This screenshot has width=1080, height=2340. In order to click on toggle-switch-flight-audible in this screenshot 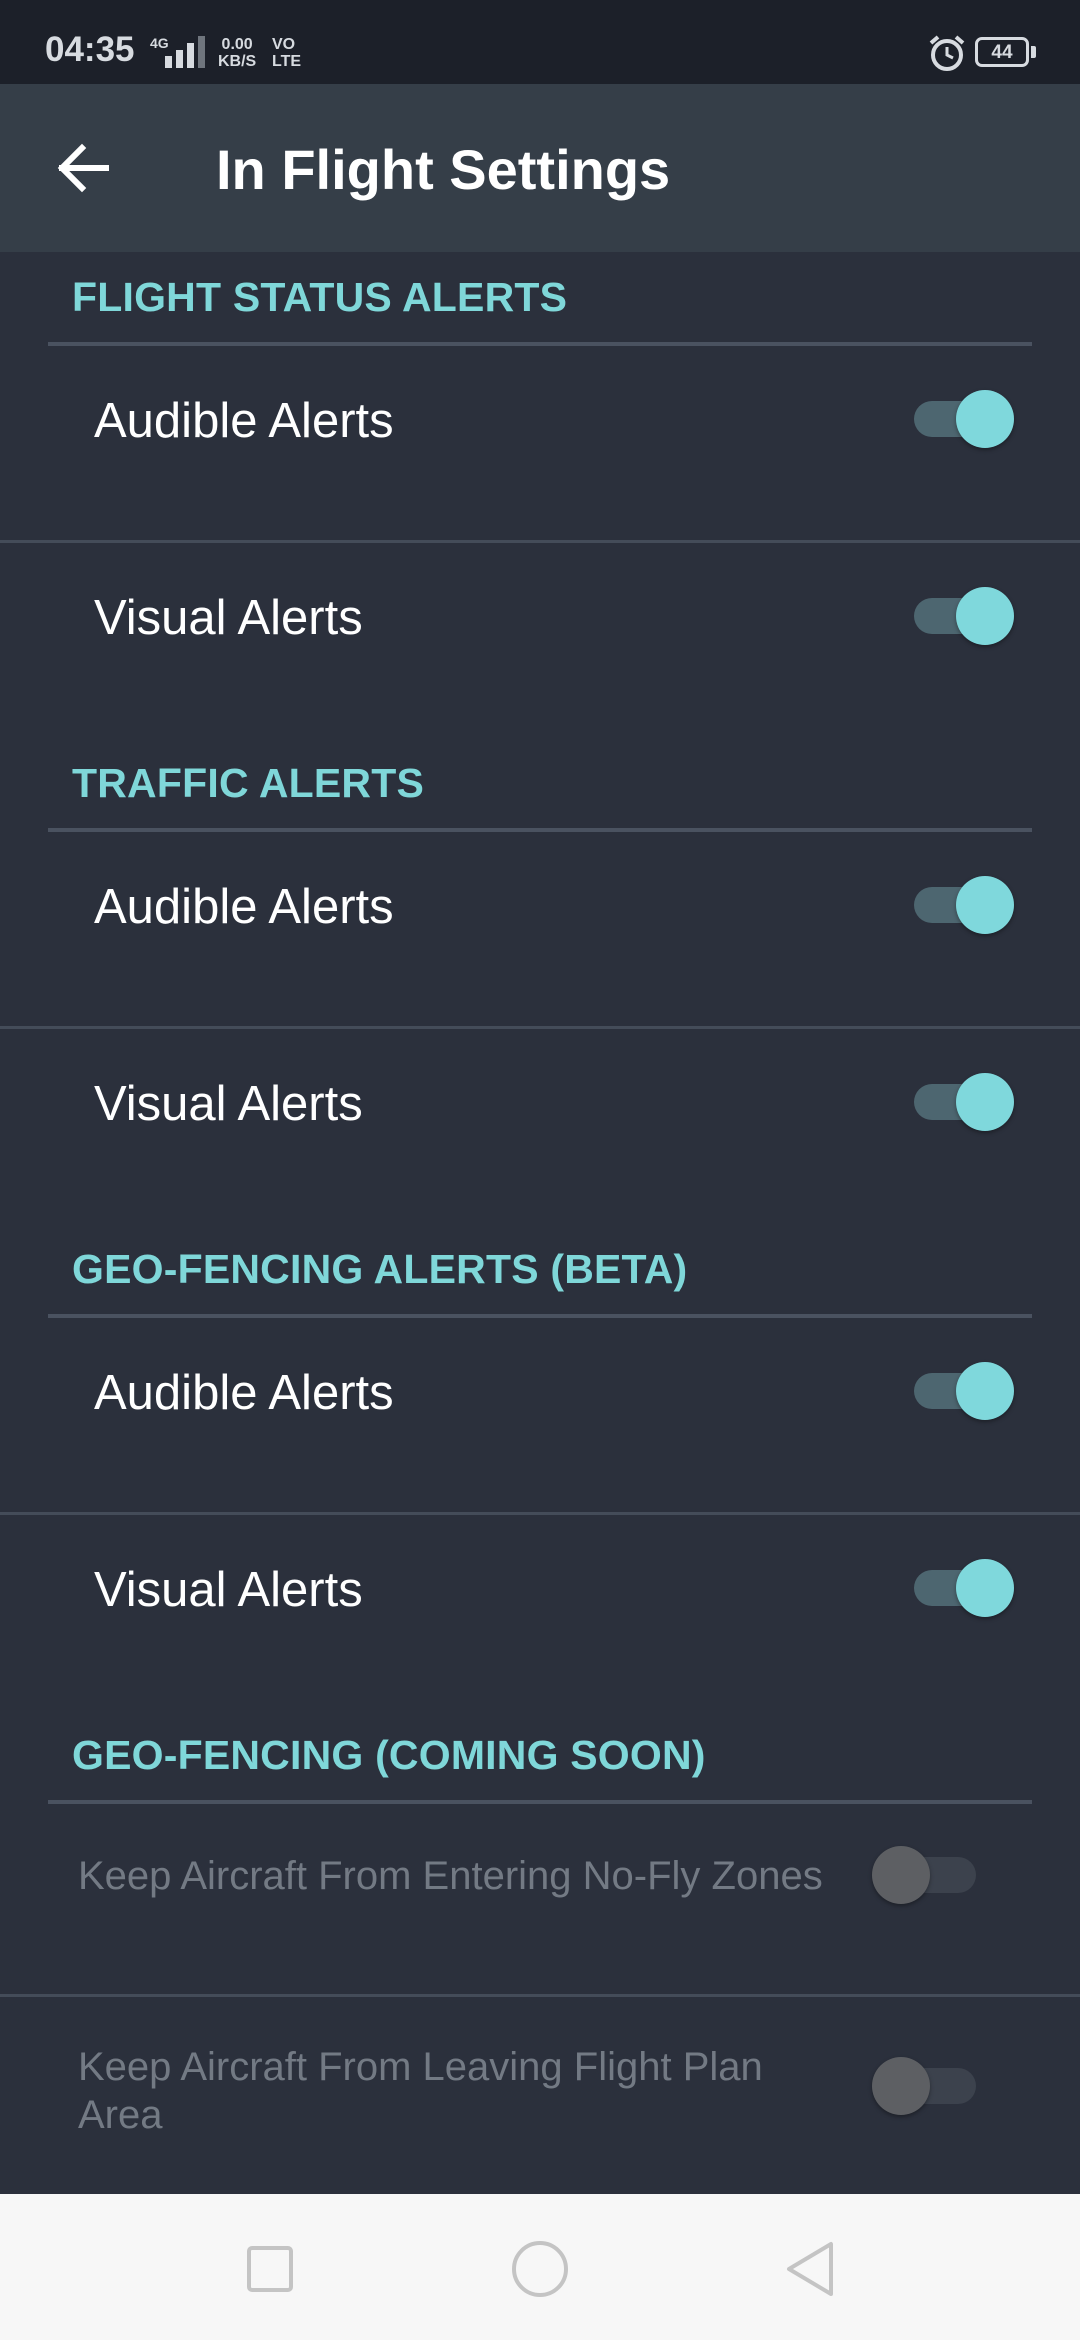, I will do `click(963, 419)`.